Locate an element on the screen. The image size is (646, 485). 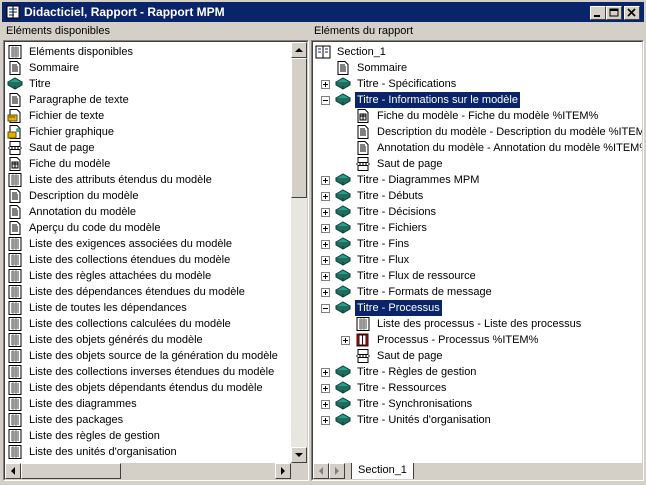
report-tree-item-label: Fiche du modèle - Fiche du modèle %ITEM% is located at coordinates (488, 116).